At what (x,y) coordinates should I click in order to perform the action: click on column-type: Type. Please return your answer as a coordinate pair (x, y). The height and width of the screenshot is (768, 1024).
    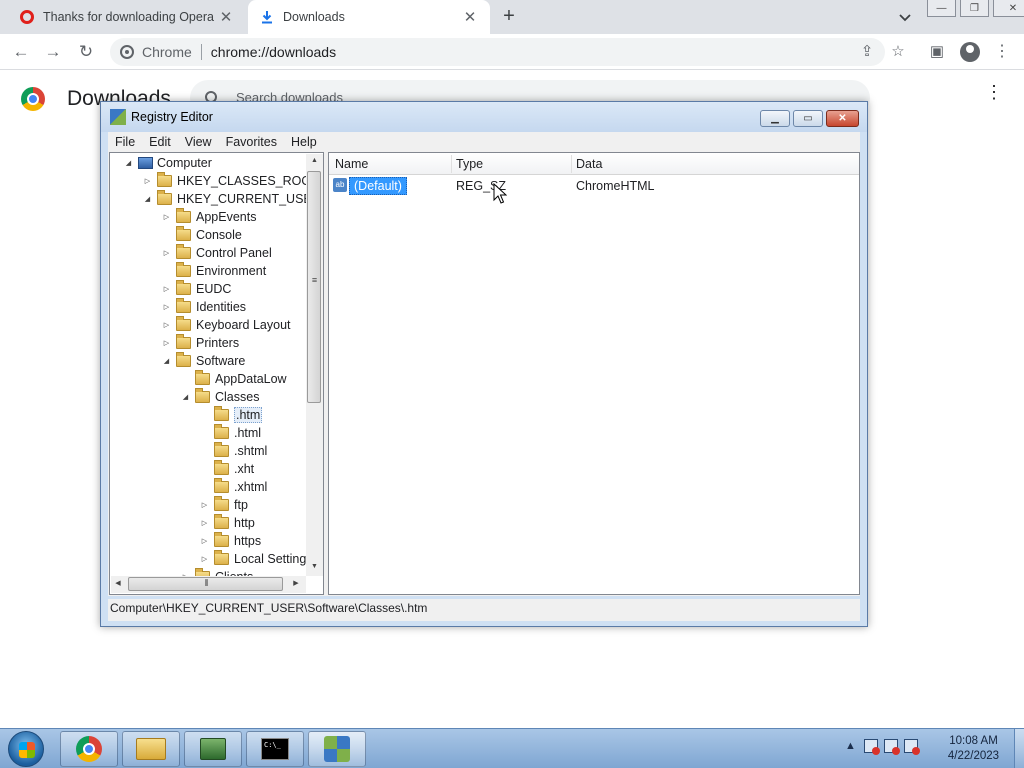
    Looking at the image, I should click on (469, 164).